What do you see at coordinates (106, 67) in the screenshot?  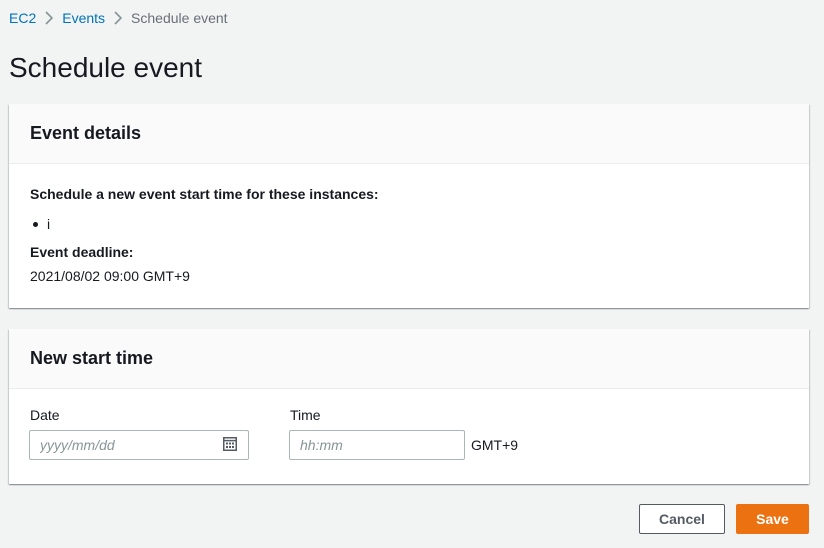 I see `page-title: Schedule event` at bounding box center [106, 67].